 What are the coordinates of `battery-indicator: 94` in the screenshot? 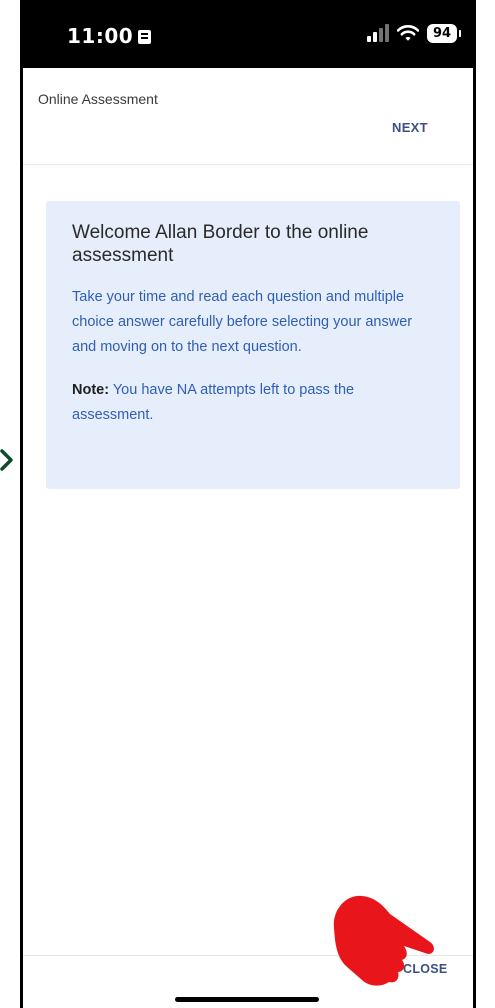 It's located at (444, 33).